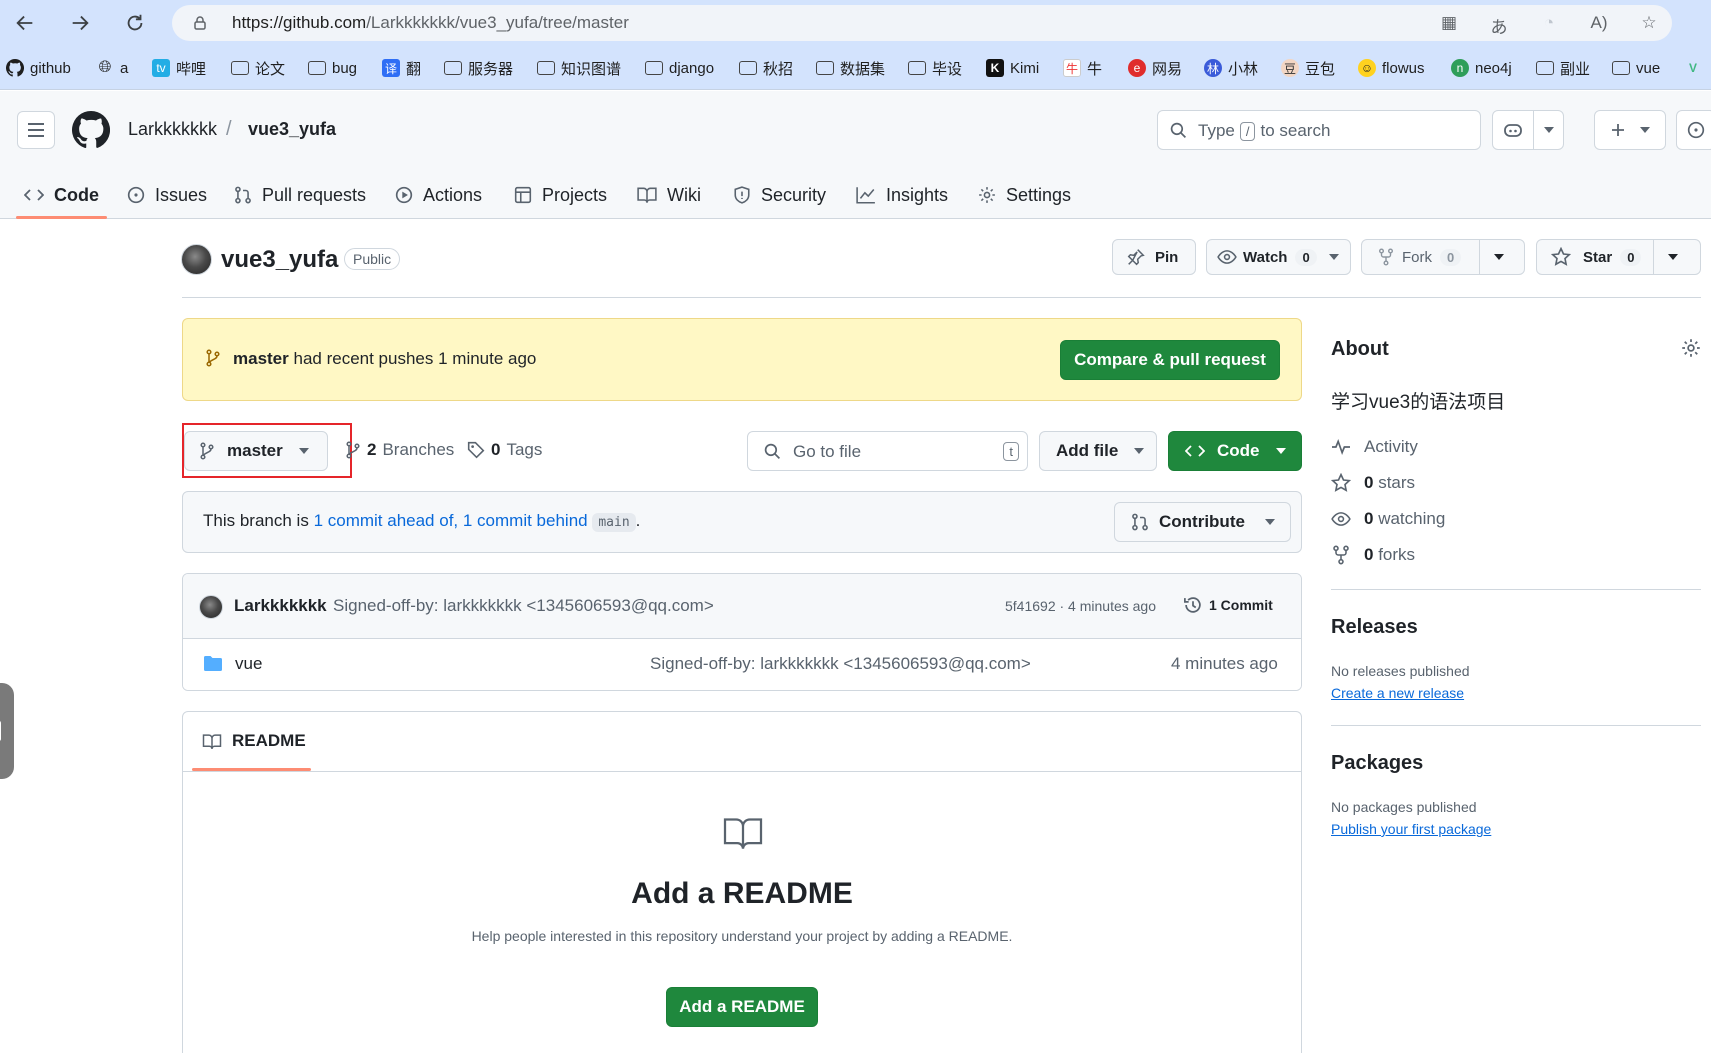 The image size is (1711, 1053). I want to click on side-panel-handle, so click(7, 731).